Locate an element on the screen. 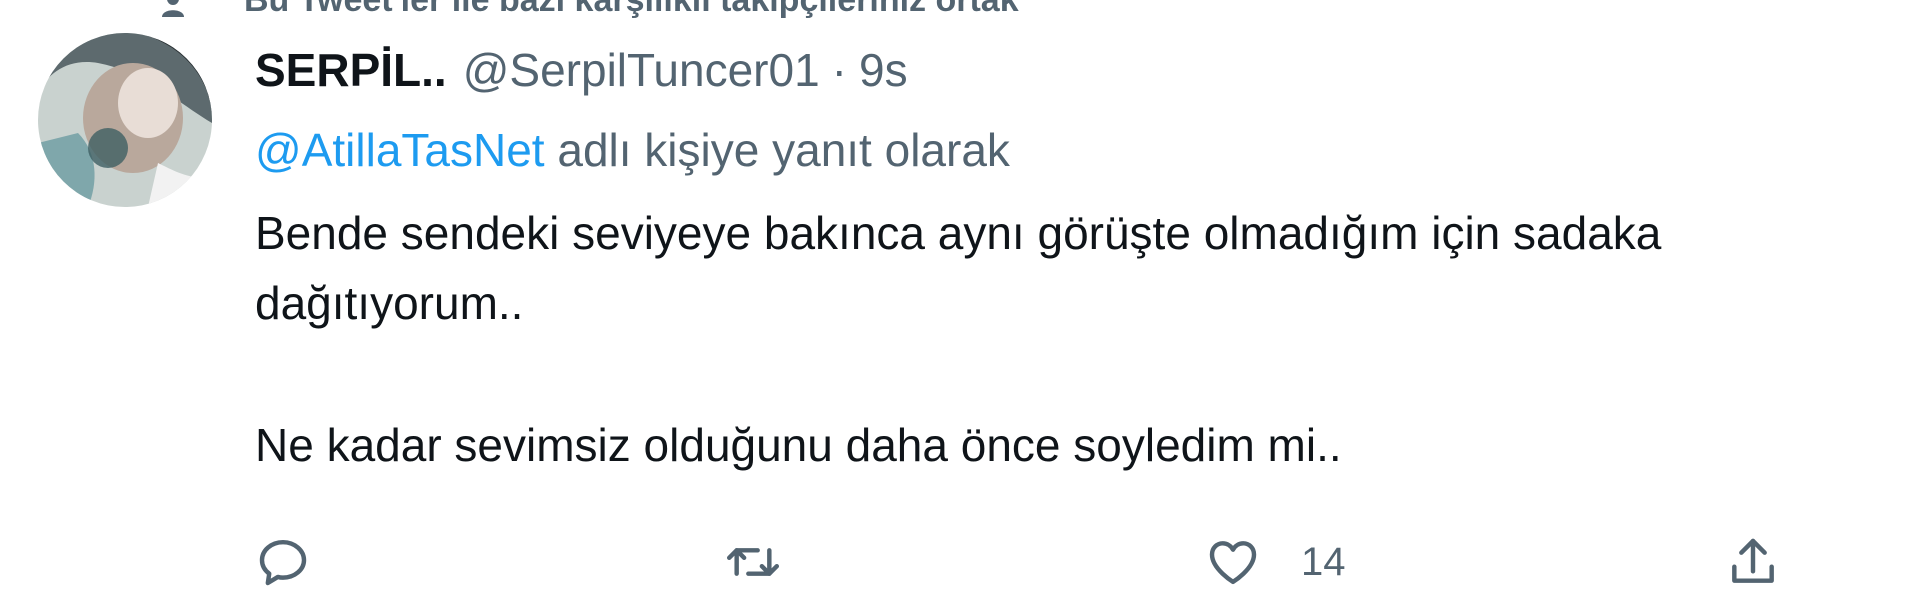 The image size is (1920, 614). reply-context: @AtillaTasNet adlı kişiye yanıt olarak is located at coordinates (1075, 150).